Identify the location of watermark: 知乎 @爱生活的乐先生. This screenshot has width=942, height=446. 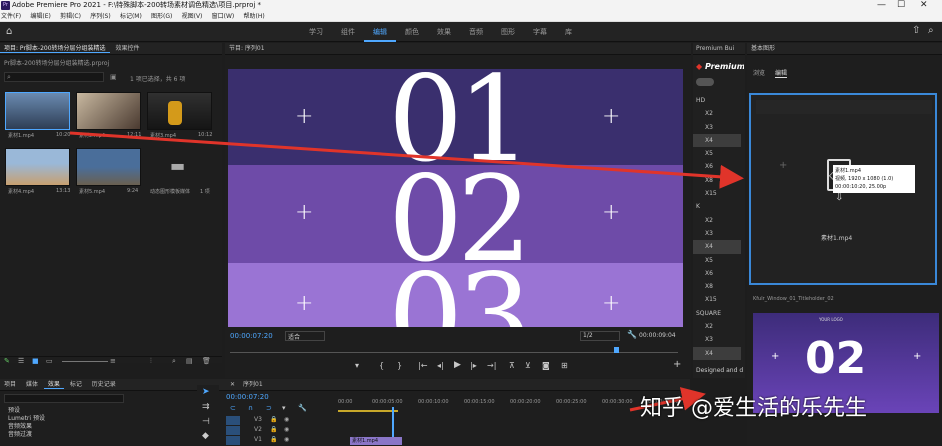
(753, 408).